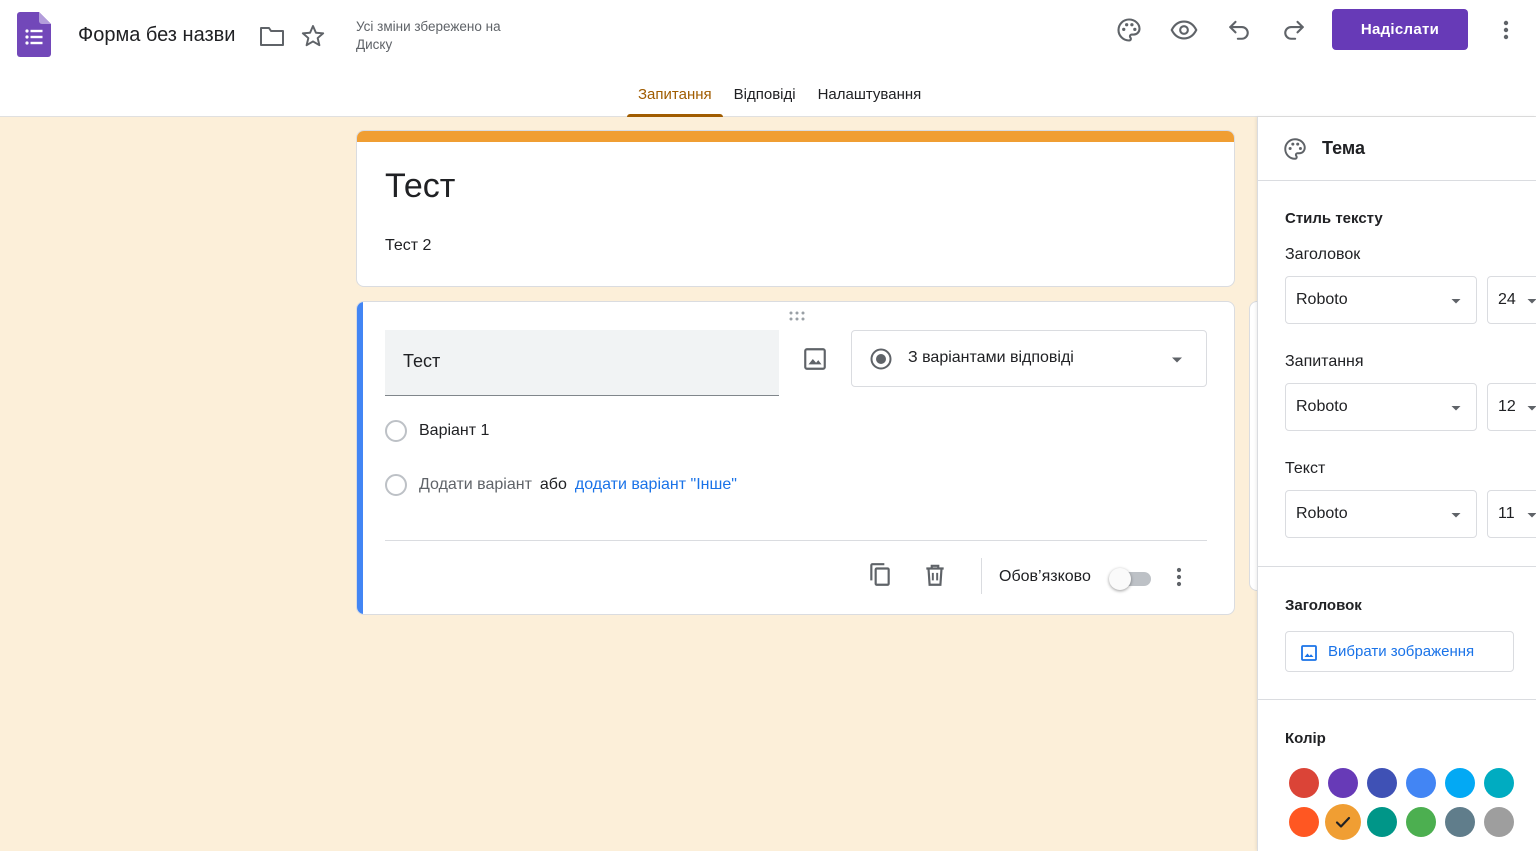 This screenshot has width=1536, height=851. What do you see at coordinates (765, 97) in the screenshot?
I see `tab-responses: Відповіді` at bounding box center [765, 97].